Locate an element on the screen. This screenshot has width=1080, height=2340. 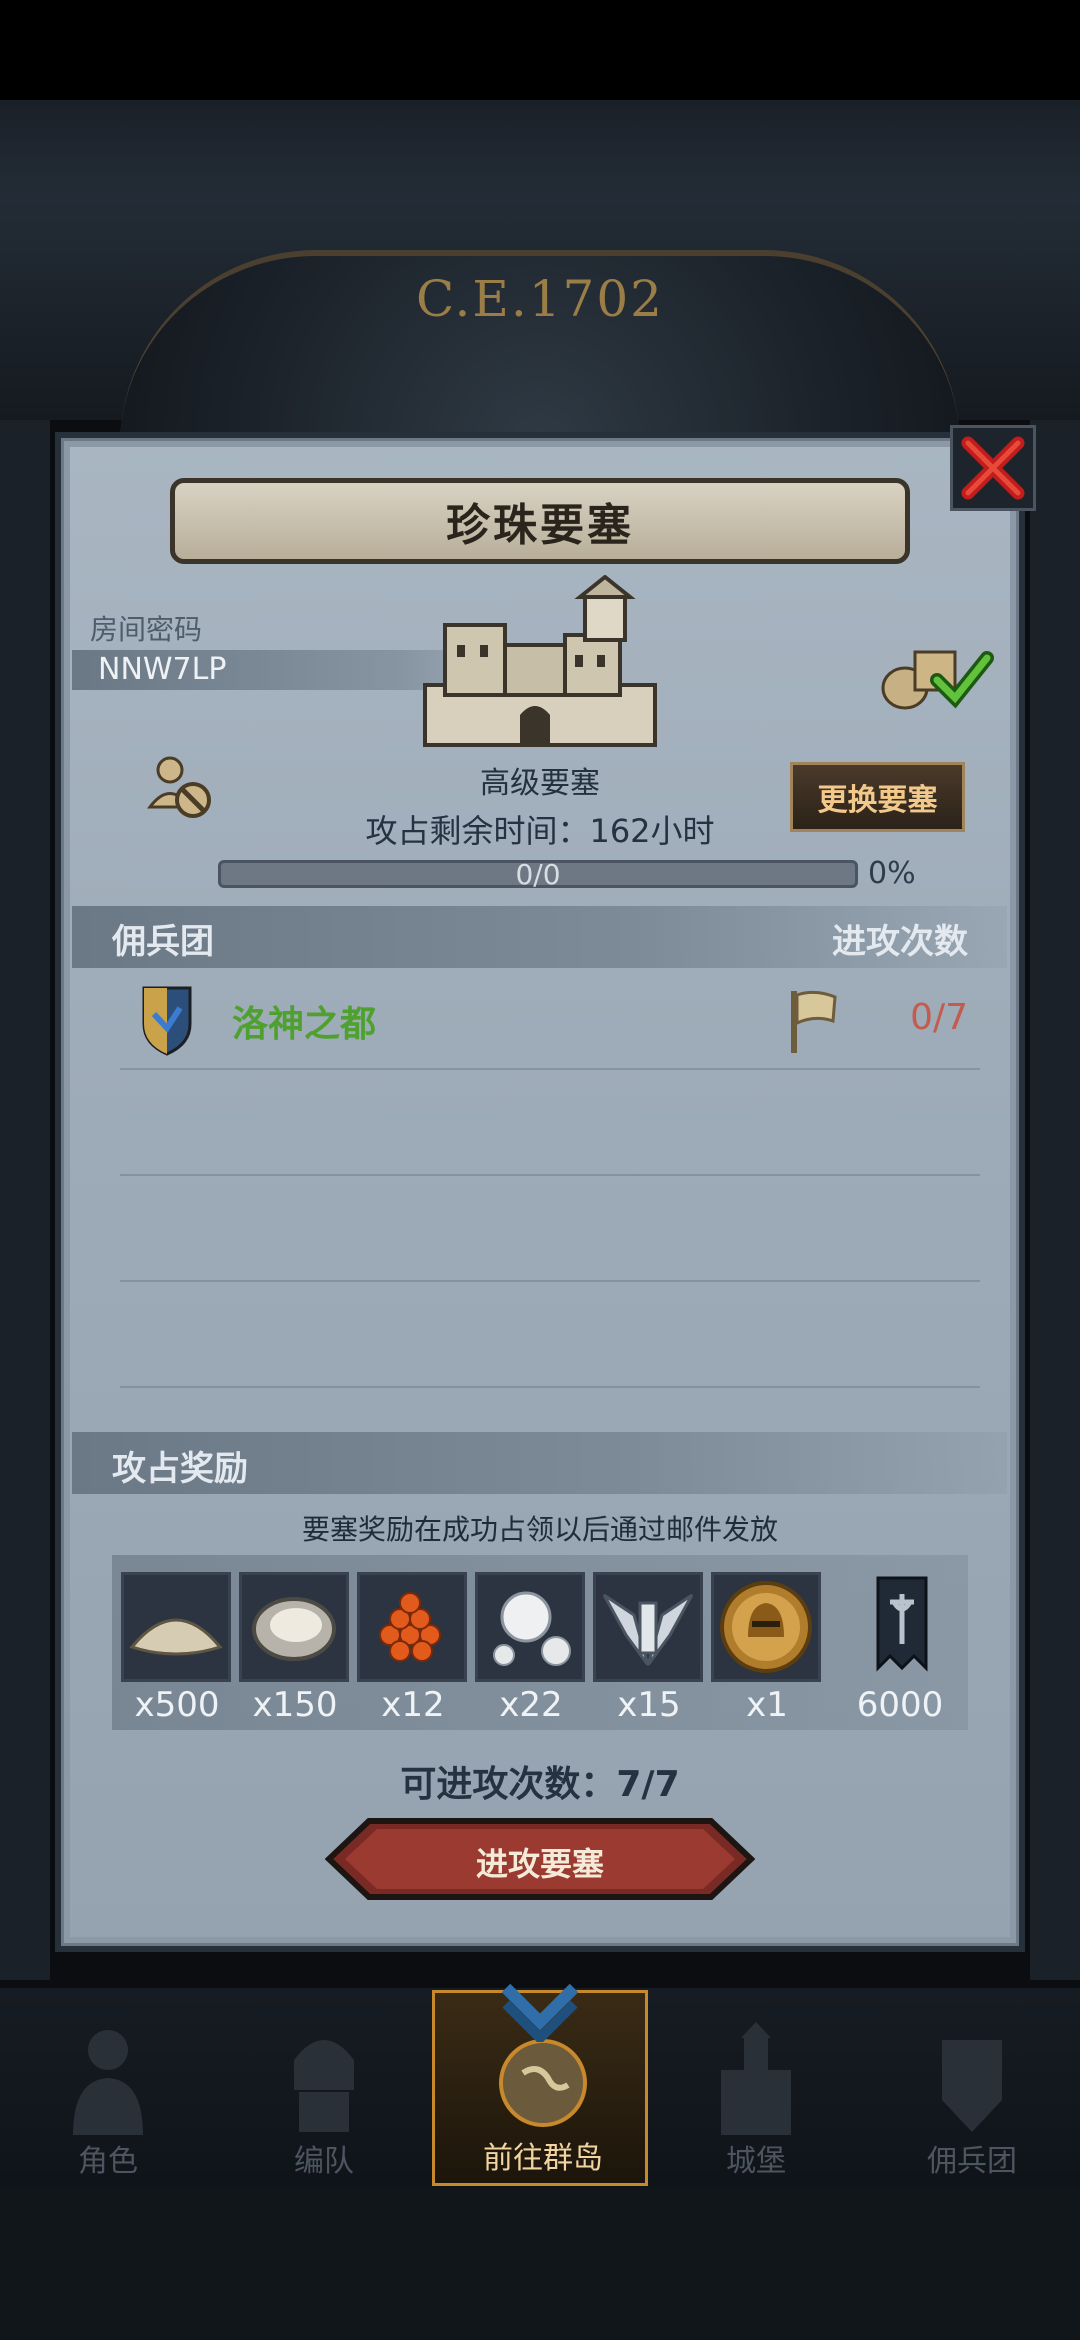
time-remaining: 攻占剩余时间：162小时 is located at coordinates (540, 831).